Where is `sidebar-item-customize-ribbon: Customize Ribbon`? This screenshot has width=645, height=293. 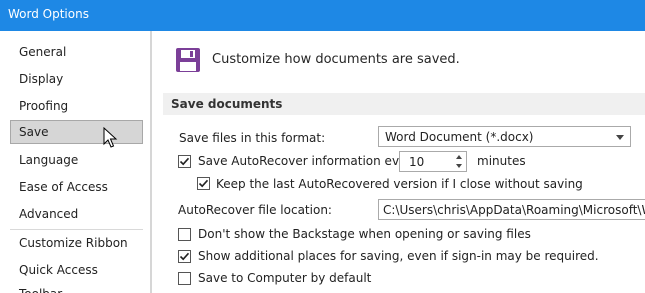
sidebar-item-customize-ribbon: Customize Ribbon is located at coordinates (76, 243).